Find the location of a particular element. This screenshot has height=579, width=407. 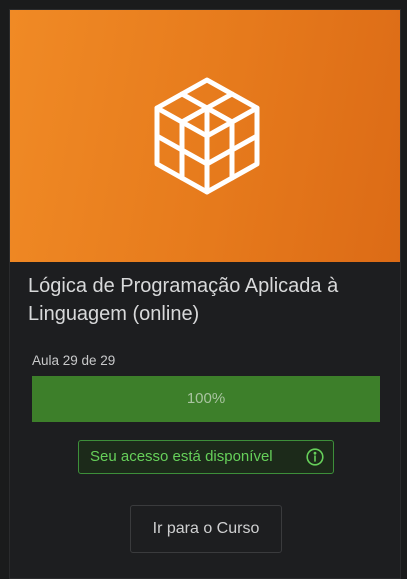

access-status-badge: Seu acesso está disponível is located at coordinates (206, 457).